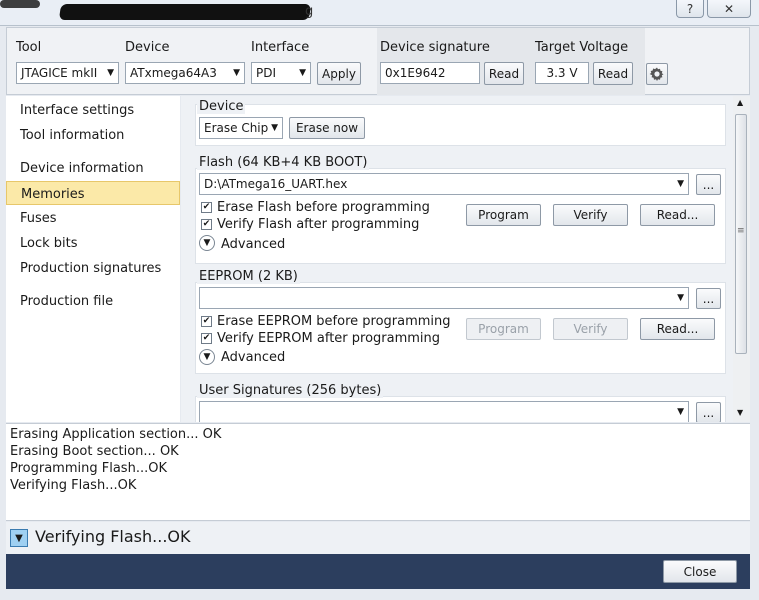  What do you see at coordinates (93, 268) in the screenshot?
I see `sidebar-item-production-signatures: Production signatures` at bounding box center [93, 268].